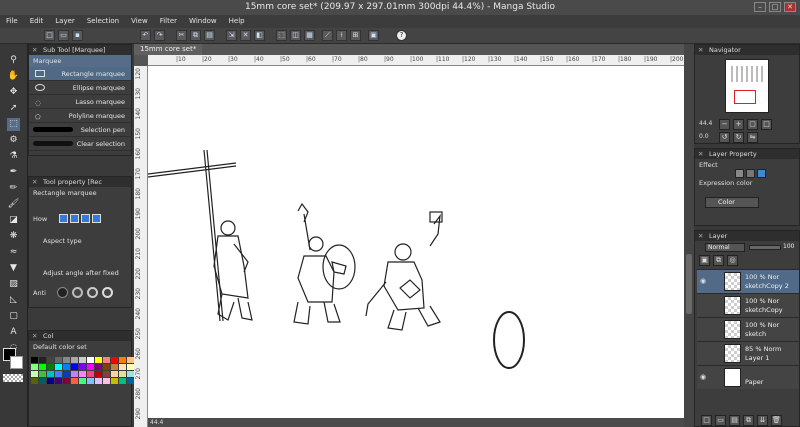  Describe the element at coordinates (13, 124) in the screenshot. I see `marquee-tool-icon: ⬚` at that location.